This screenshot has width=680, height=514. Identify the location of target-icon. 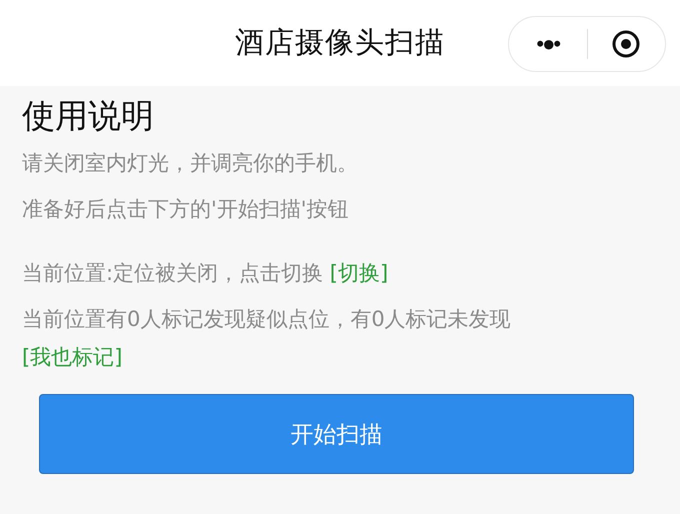
(626, 44).